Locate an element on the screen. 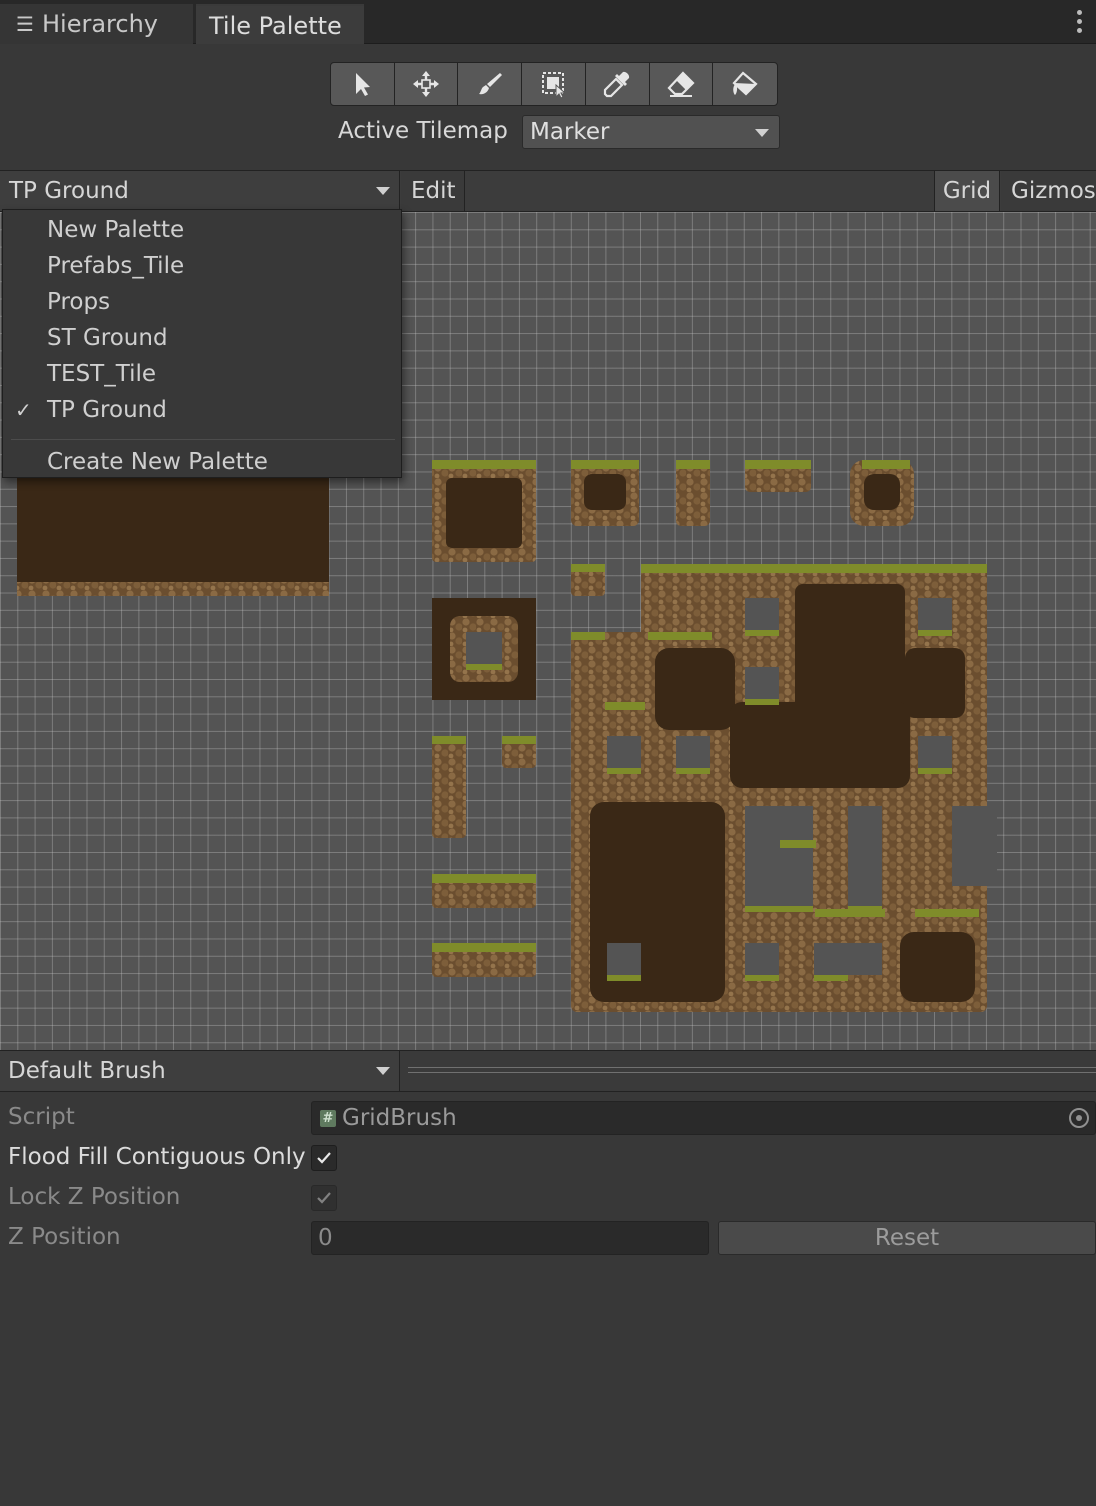 The width and height of the screenshot is (1096, 1506). flood-fill-icon is located at coordinates (745, 83).